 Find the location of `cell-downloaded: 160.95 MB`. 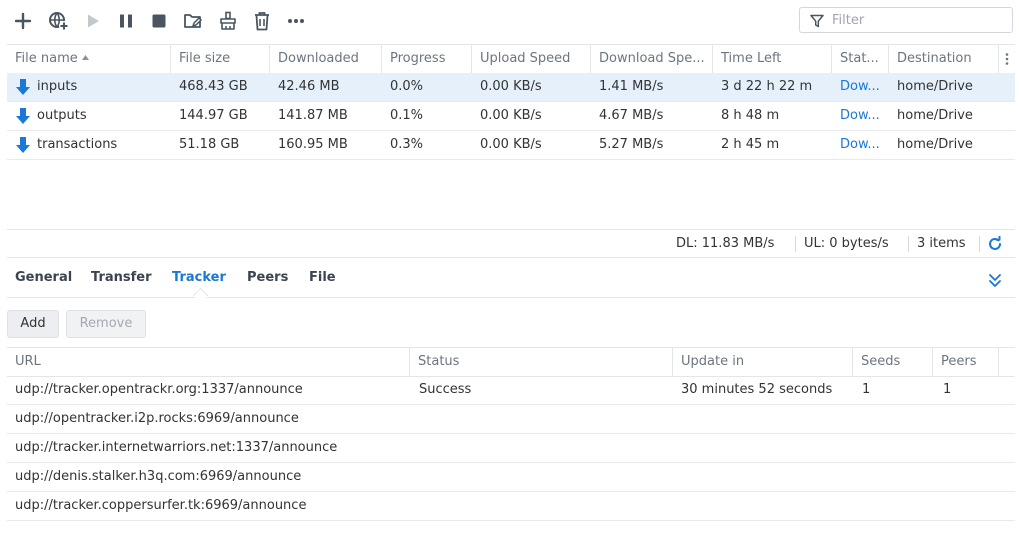

cell-downloaded: 160.95 MB is located at coordinates (313, 144).